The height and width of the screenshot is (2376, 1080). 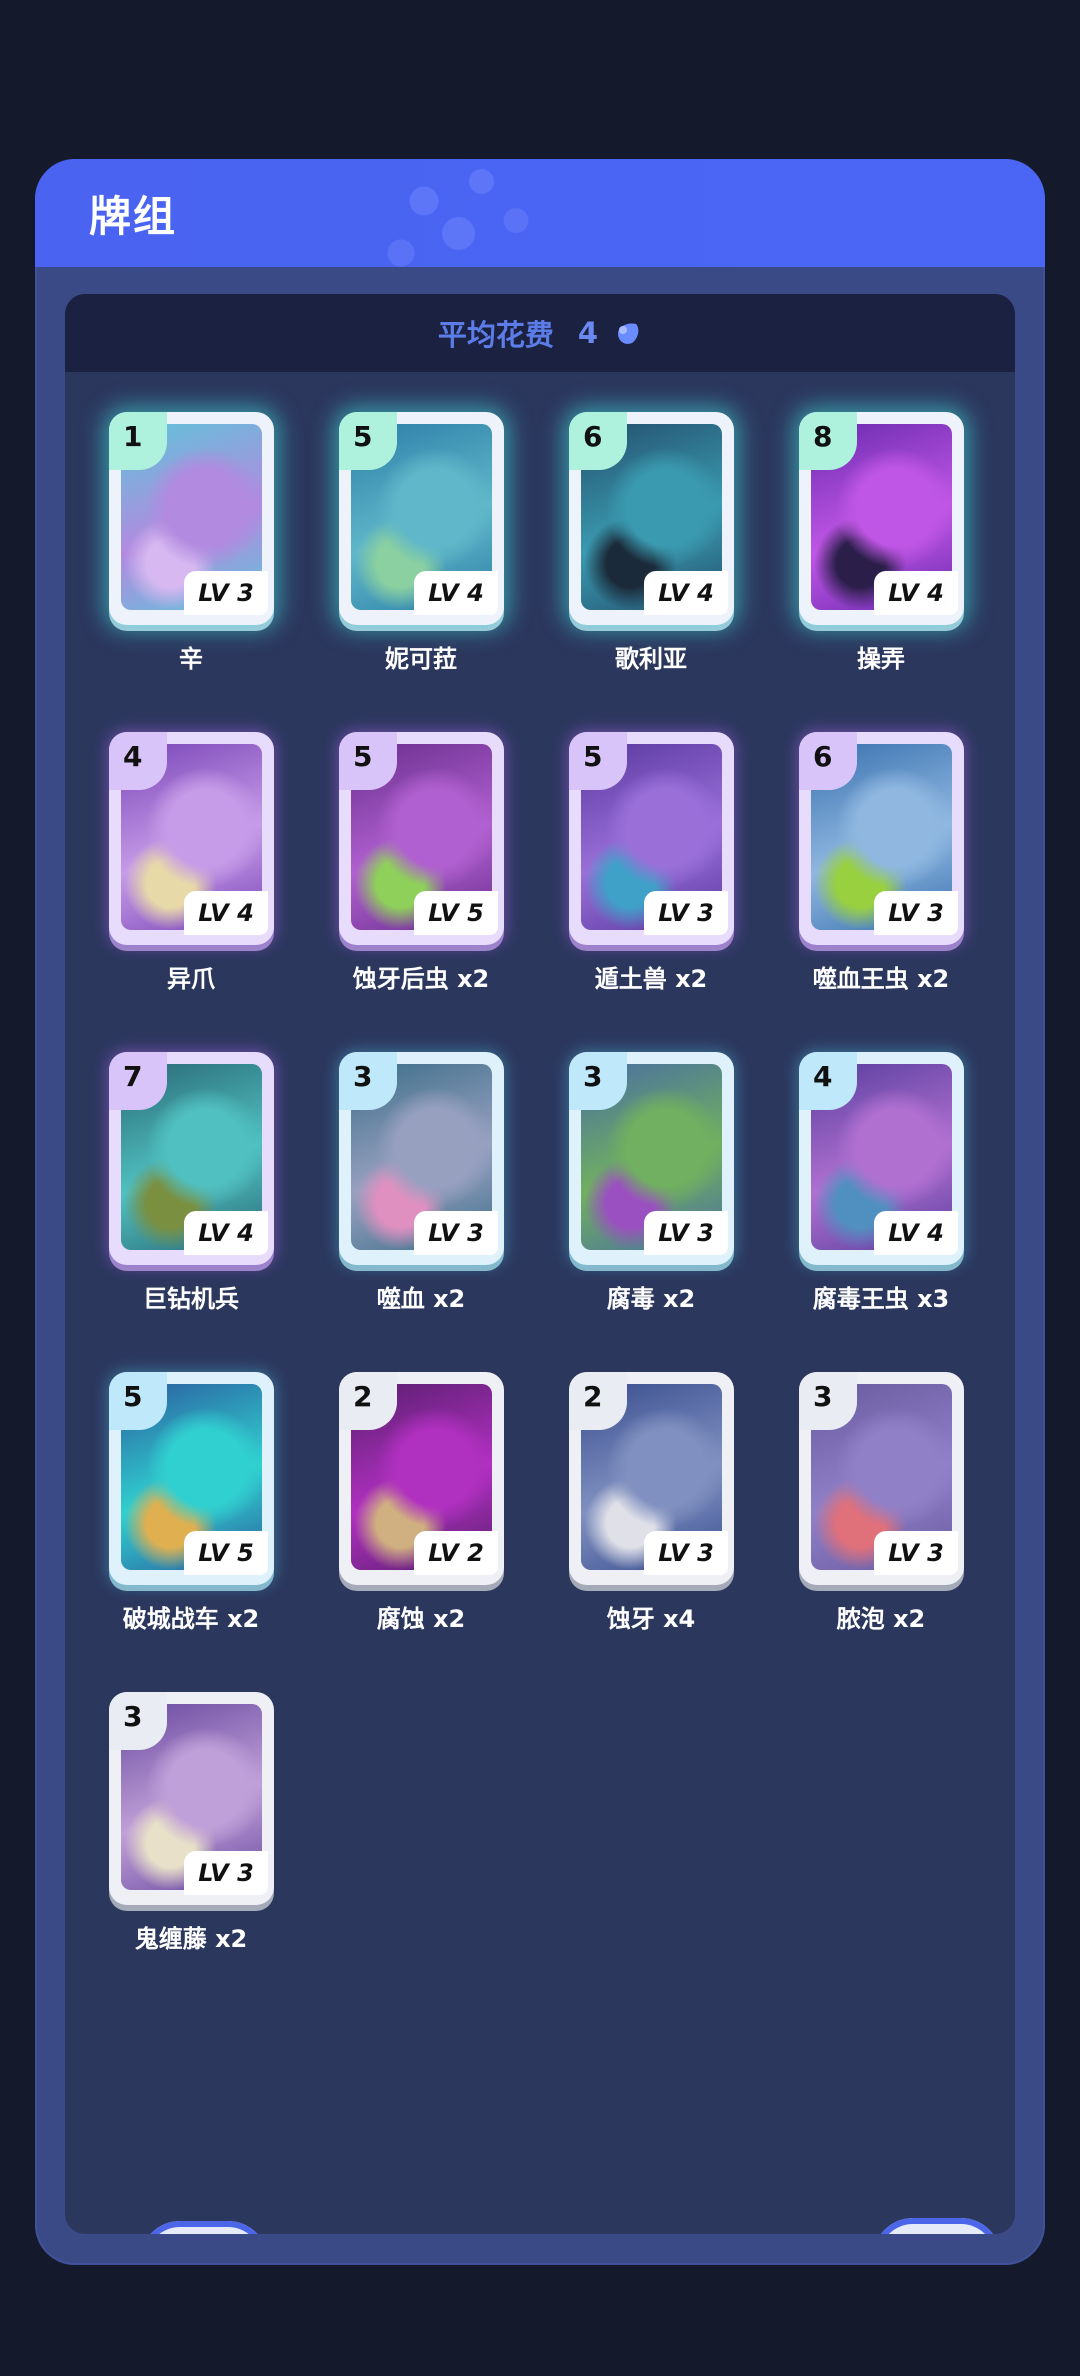 I want to click on panel-title: 牌组, so click(x=133, y=216).